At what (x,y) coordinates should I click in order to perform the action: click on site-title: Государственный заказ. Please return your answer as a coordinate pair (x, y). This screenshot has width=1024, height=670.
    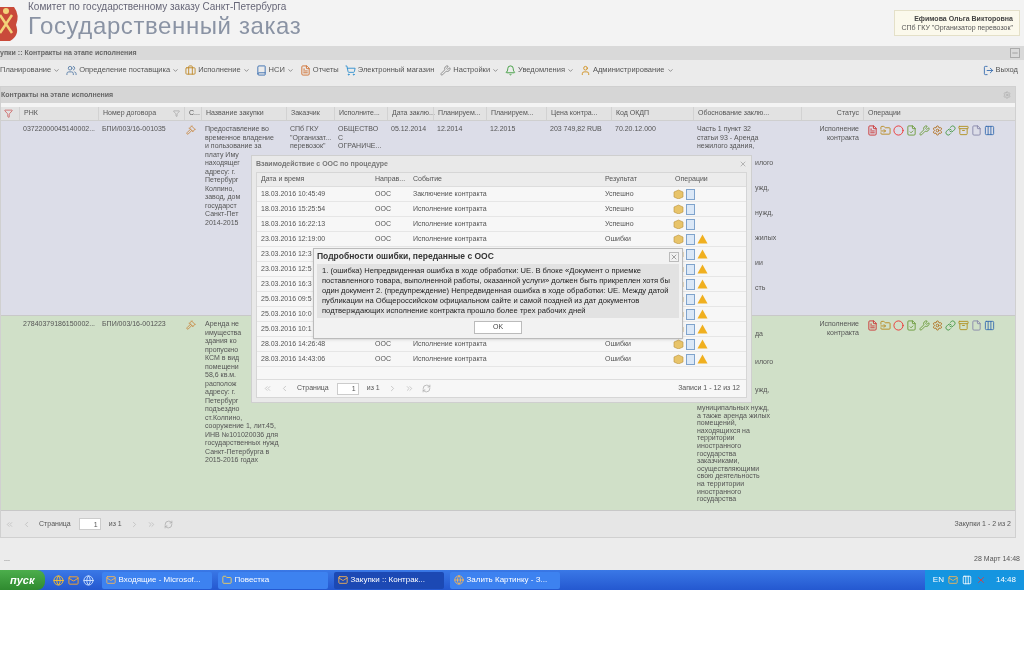
    Looking at the image, I should click on (165, 26).